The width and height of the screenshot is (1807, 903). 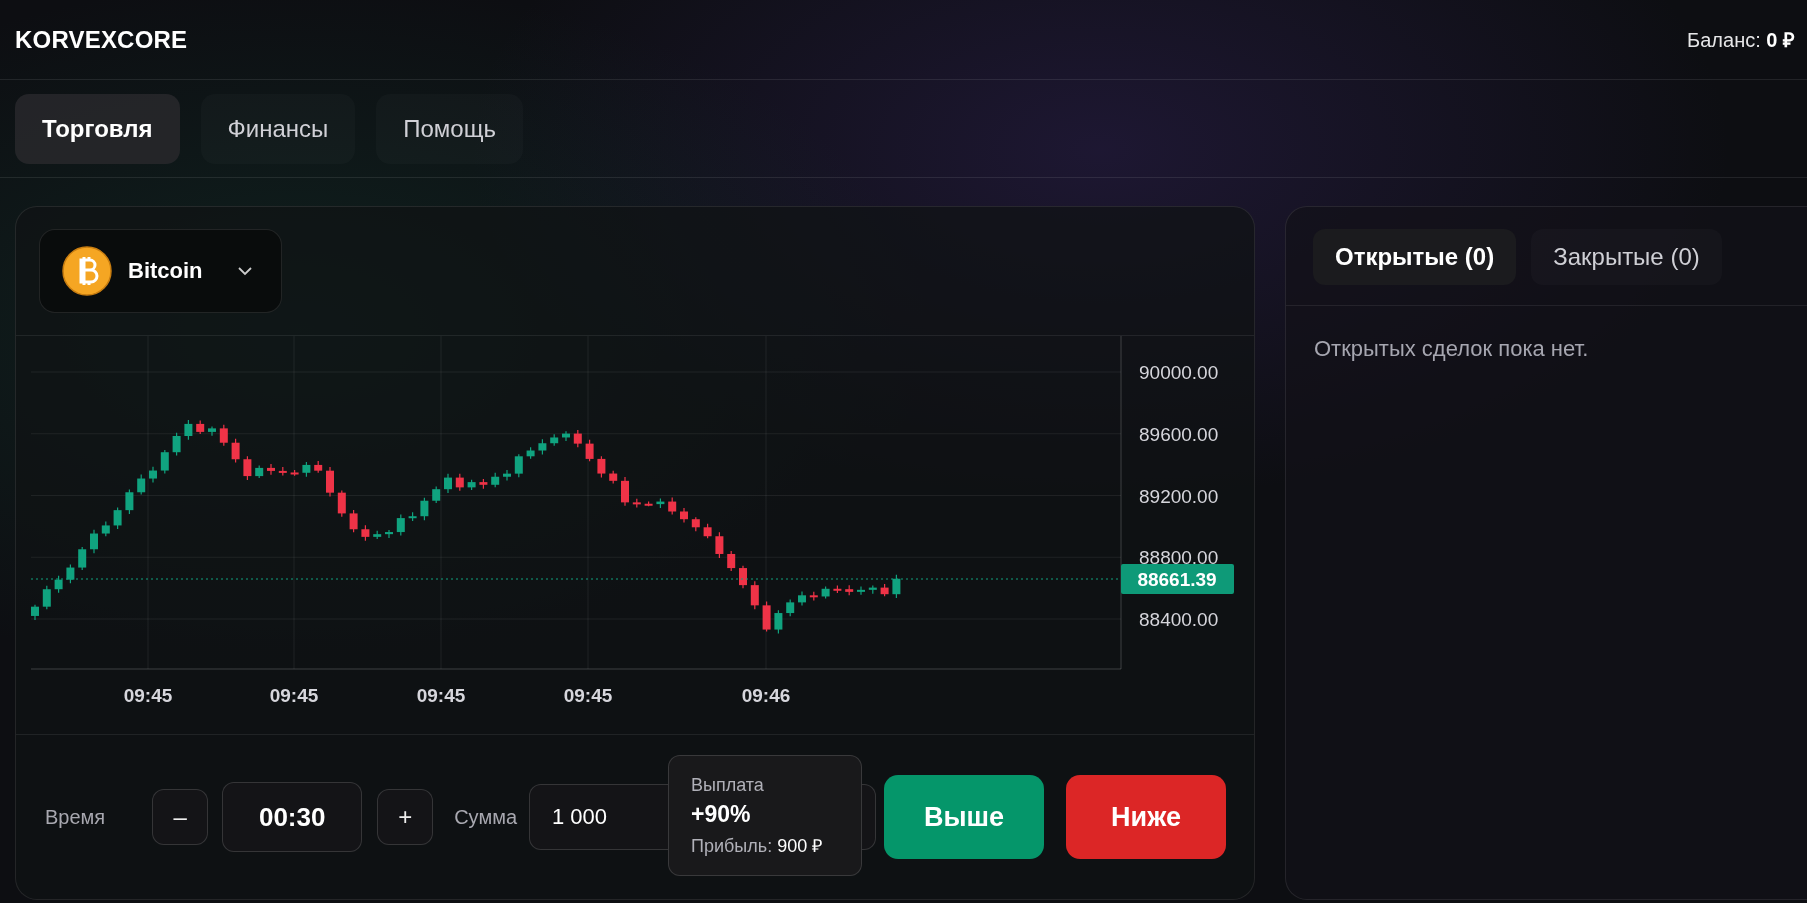 What do you see at coordinates (101, 39) in the screenshot?
I see `logo: KORVEXCORE` at bounding box center [101, 39].